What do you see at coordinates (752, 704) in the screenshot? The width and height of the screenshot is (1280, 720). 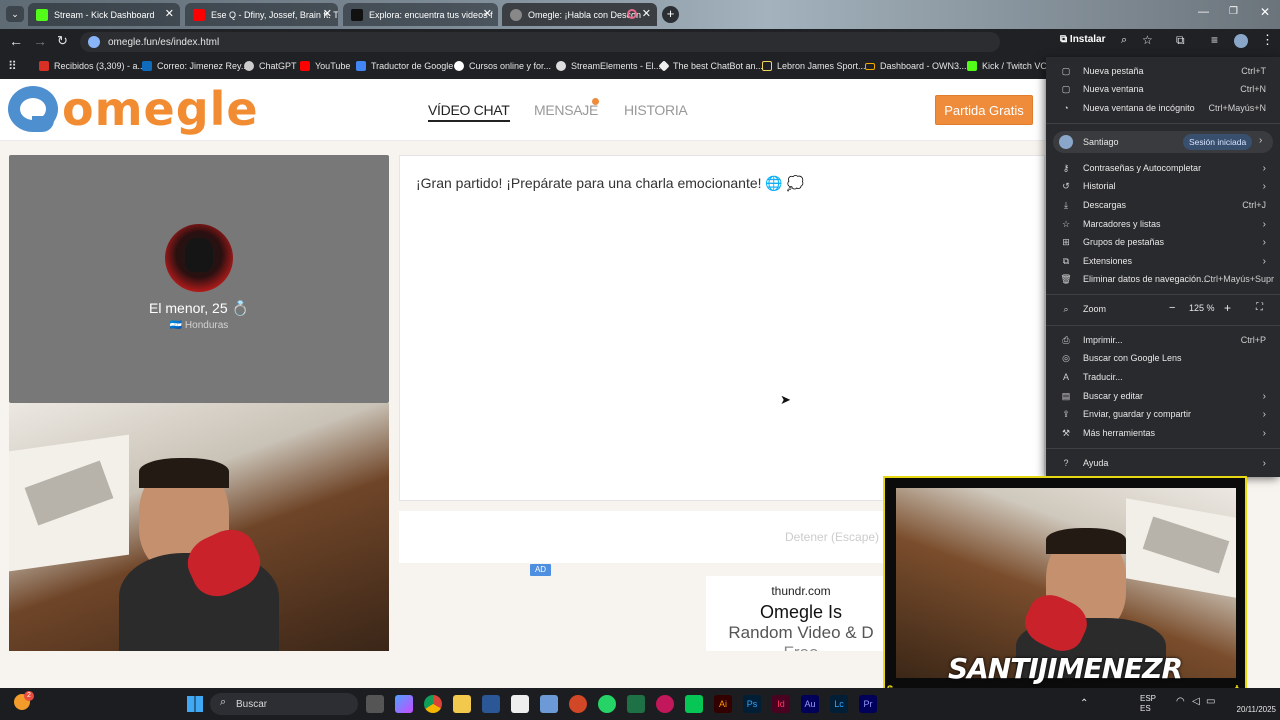 I see `photoshop-icon: Ps` at bounding box center [752, 704].